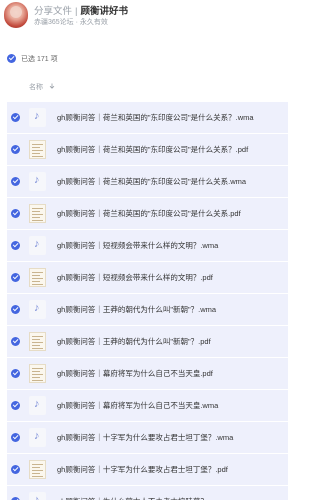  What do you see at coordinates (137, 405) in the screenshot?
I see `file-name: gh顾衡问答｜幕府将军为什么自己不当天皇.wma` at bounding box center [137, 405].